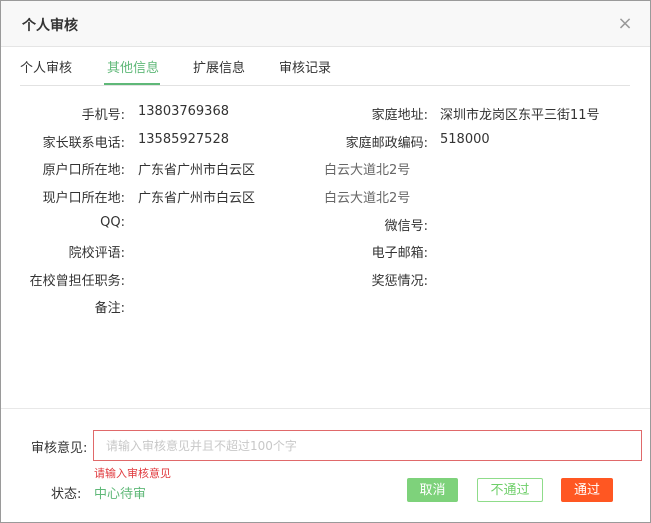 This screenshot has height=523, width=651. What do you see at coordinates (112, 222) in the screenshot?
I see `qq-label: QQ:` at bounding box center [112, 222].